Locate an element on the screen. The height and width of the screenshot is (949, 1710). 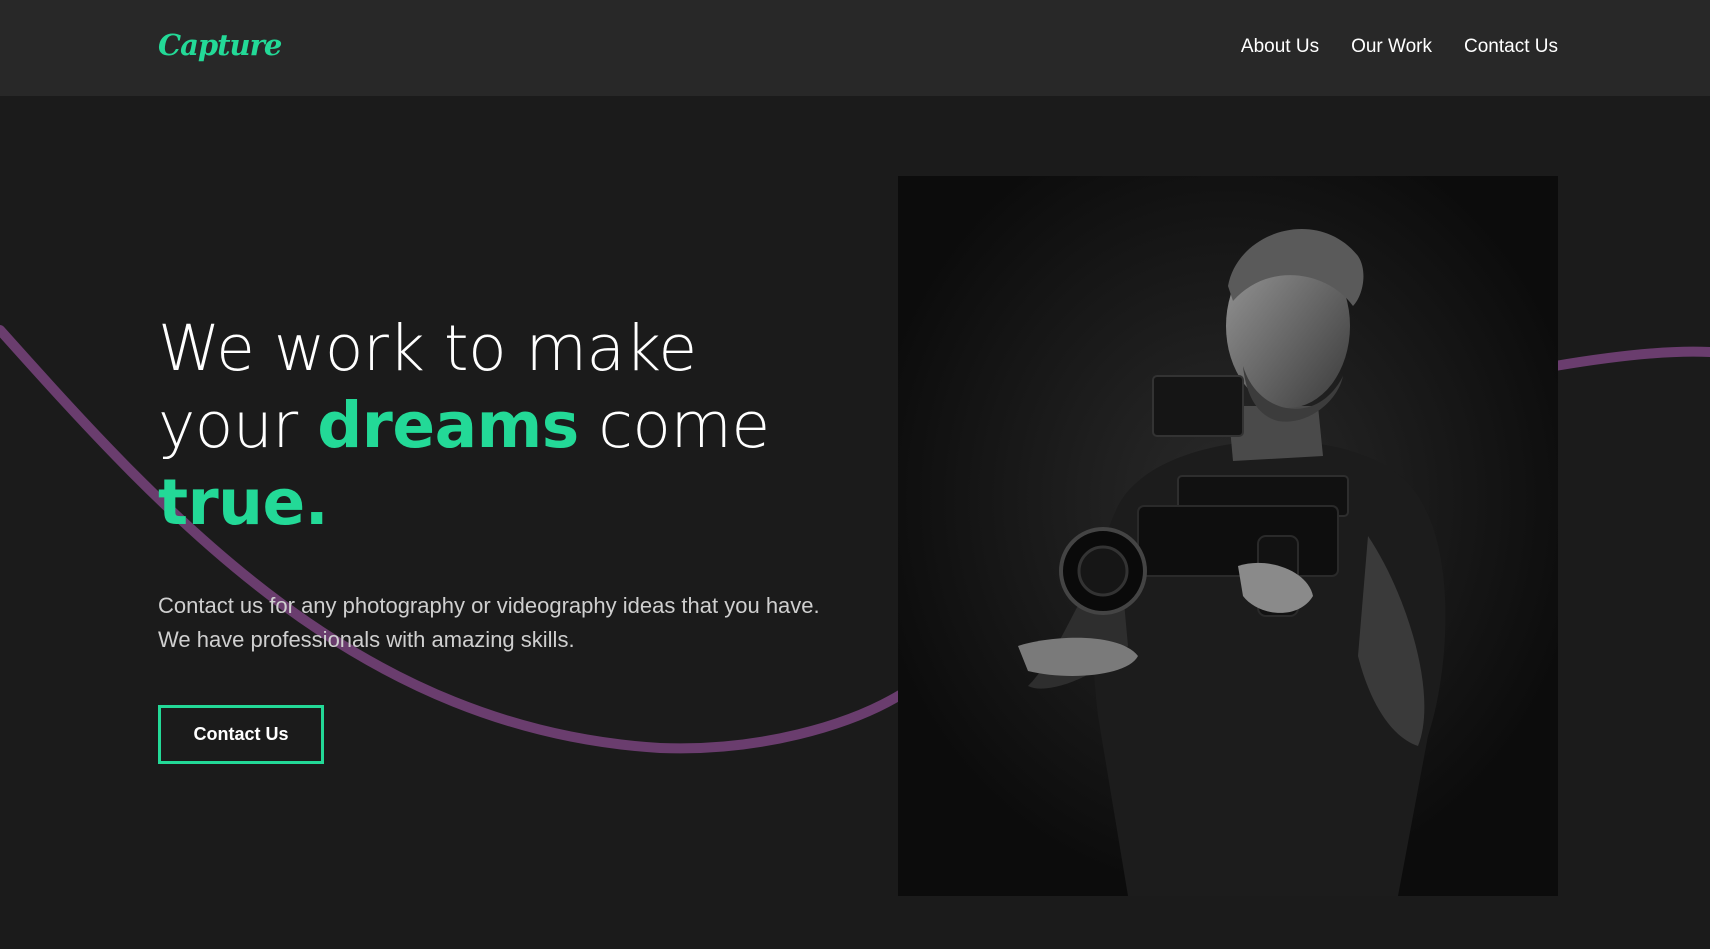
headline-accent-true: true. is located at coordinates (243, 502).